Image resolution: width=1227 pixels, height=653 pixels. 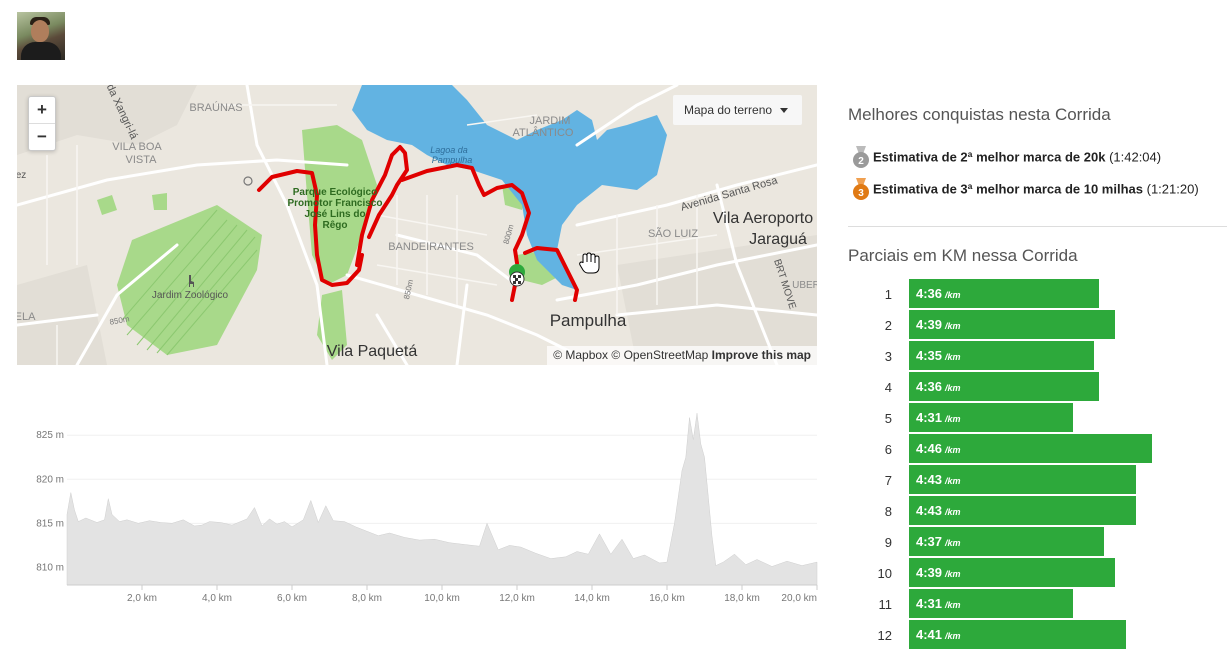 I want to click on label-800m: 800m, so click(x=509, y=234).